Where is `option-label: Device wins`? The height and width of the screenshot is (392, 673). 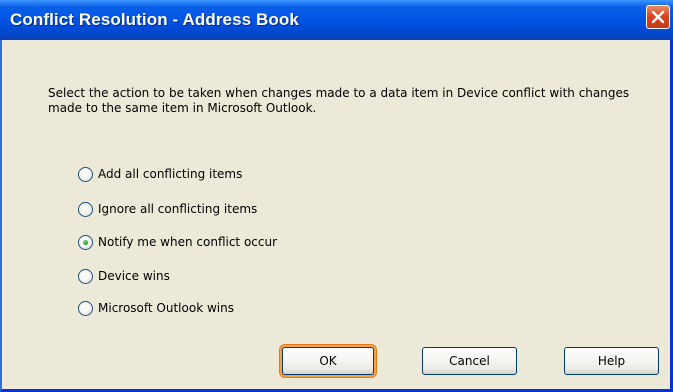 option-label: Device wins is located at coordinates (134, 276).